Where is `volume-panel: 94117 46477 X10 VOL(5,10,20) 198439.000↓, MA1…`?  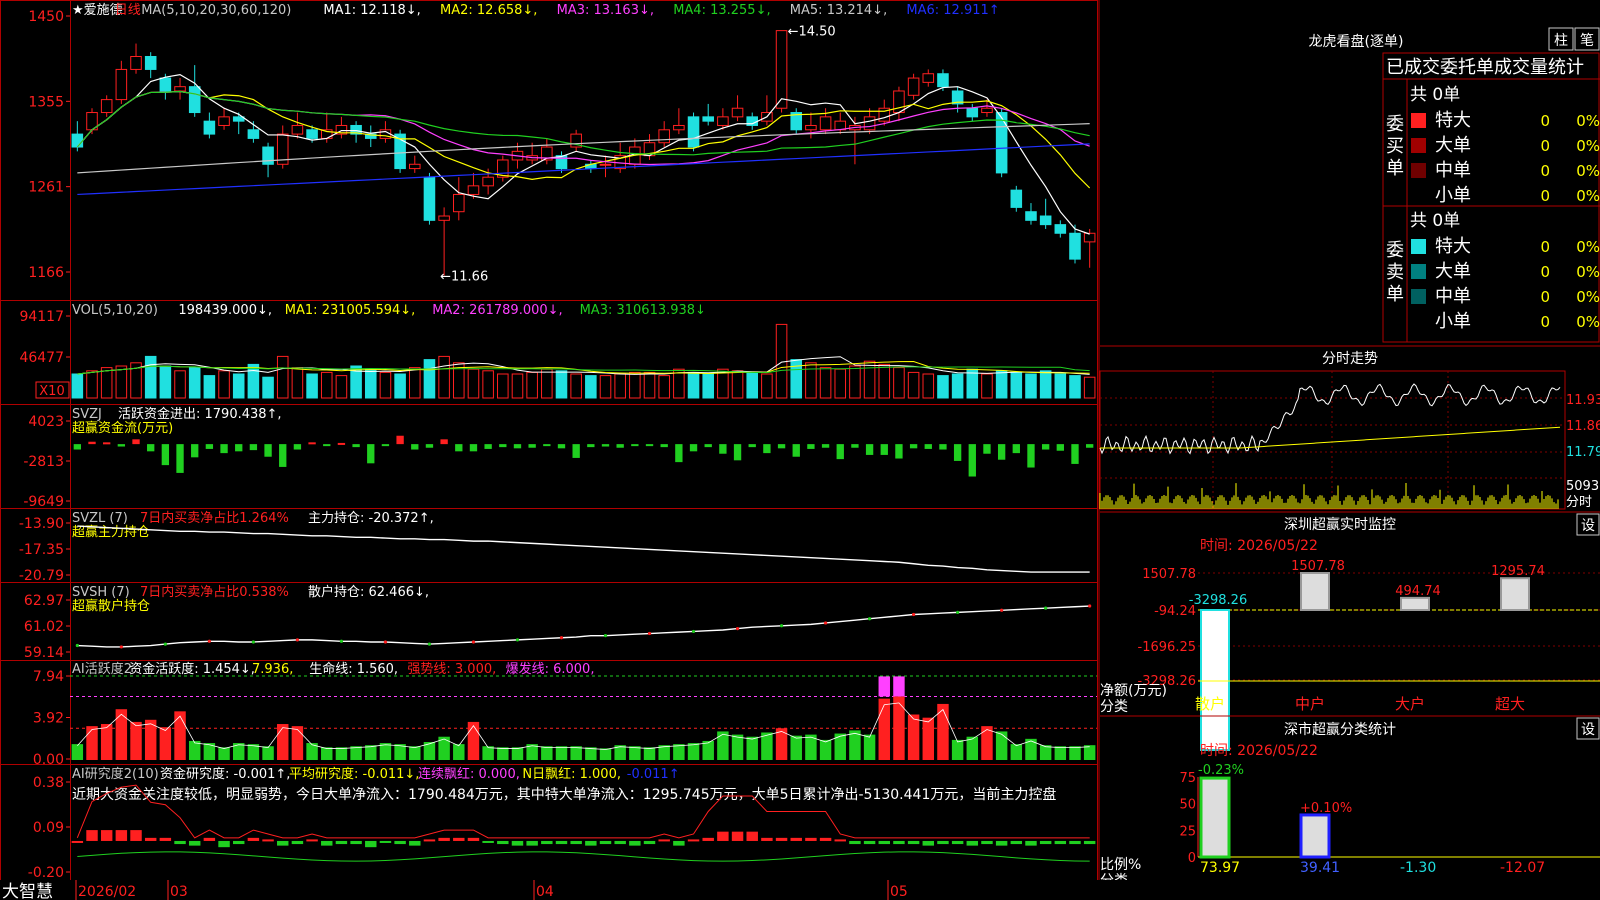 volume-panel: 94117 46477 X10 VOL(5,10,20) 198439.000↓, MA1… is located at coordinates (557, 351).